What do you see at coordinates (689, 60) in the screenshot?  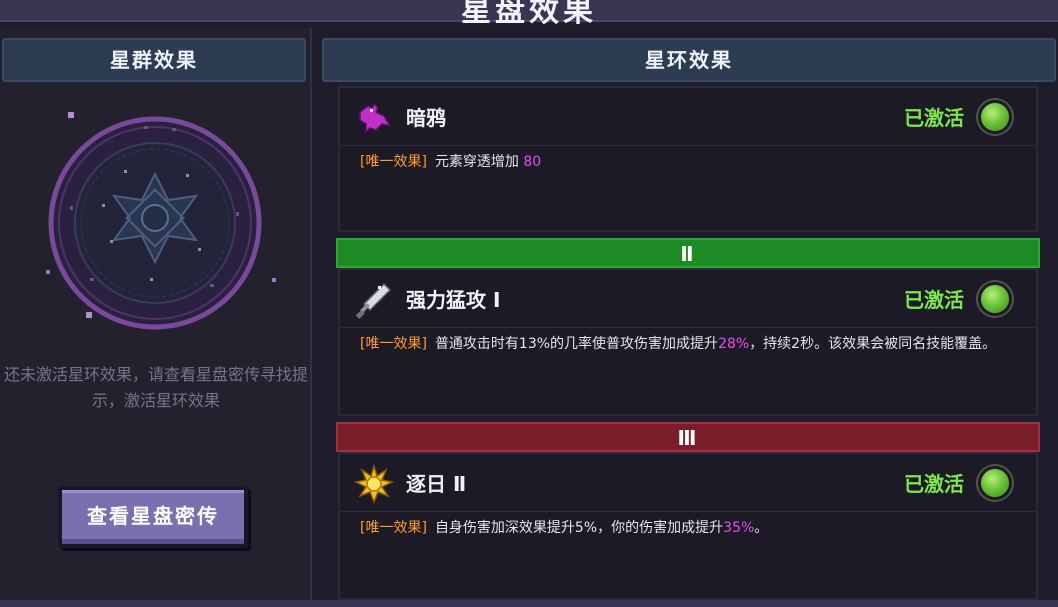 I see `star-ring-header: 星环效果` at bounding box center [689, 60].